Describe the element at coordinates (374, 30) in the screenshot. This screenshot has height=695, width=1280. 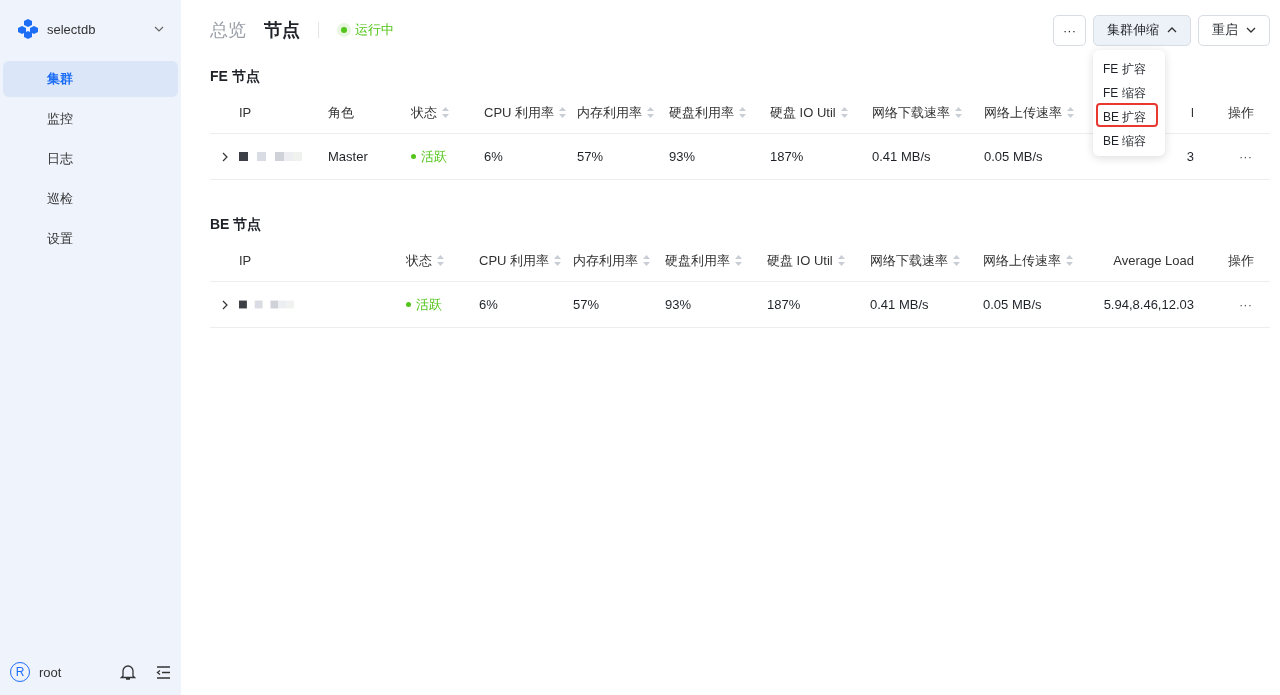
I see `cluster-status: 运行中` at that location.